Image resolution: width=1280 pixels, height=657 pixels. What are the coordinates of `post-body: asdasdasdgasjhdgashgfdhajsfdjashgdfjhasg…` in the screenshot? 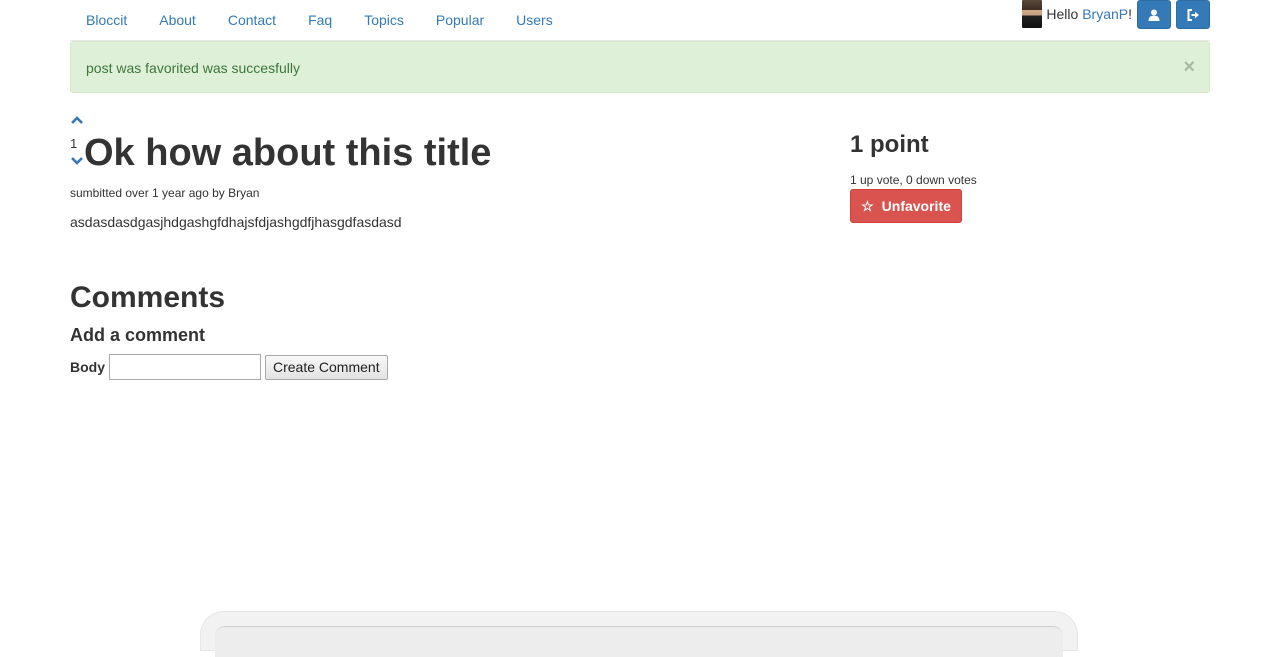 It's located at (236, 222).